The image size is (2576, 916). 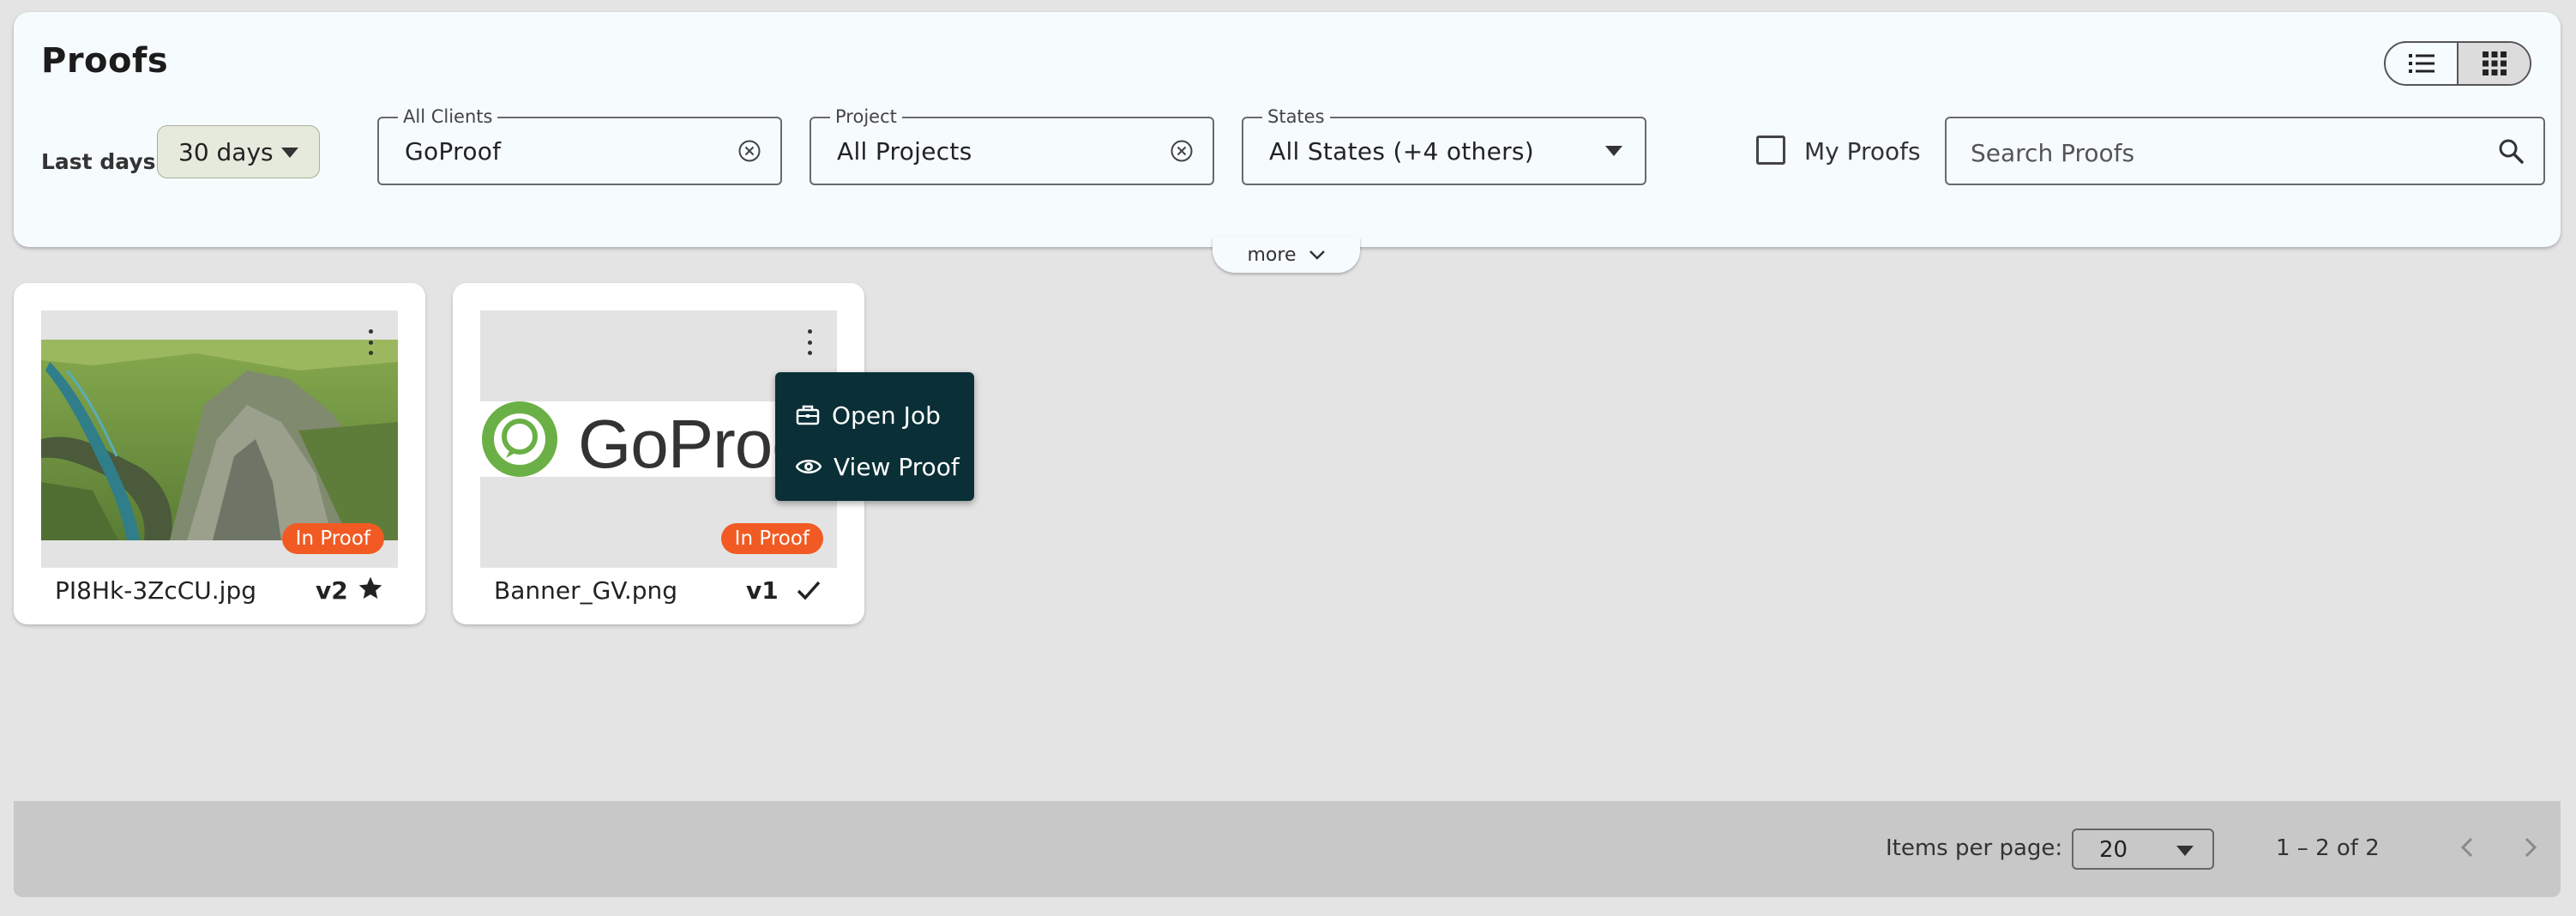 I want to click on page-range-label: 1 – 2 of 2, so click(x=2328, y=848).